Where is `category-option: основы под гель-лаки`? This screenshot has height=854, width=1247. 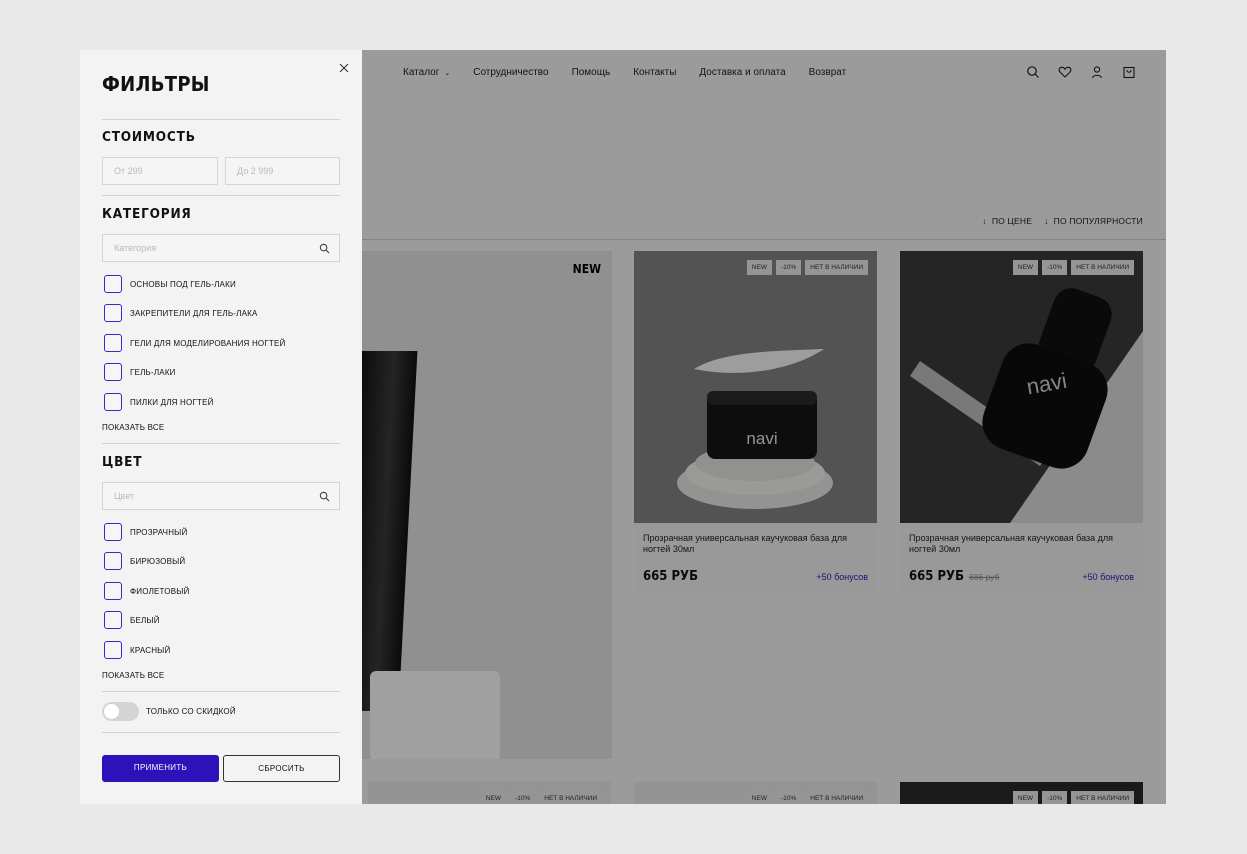
category-option: основы под гель-лаки is located at coordinates (170, 284).